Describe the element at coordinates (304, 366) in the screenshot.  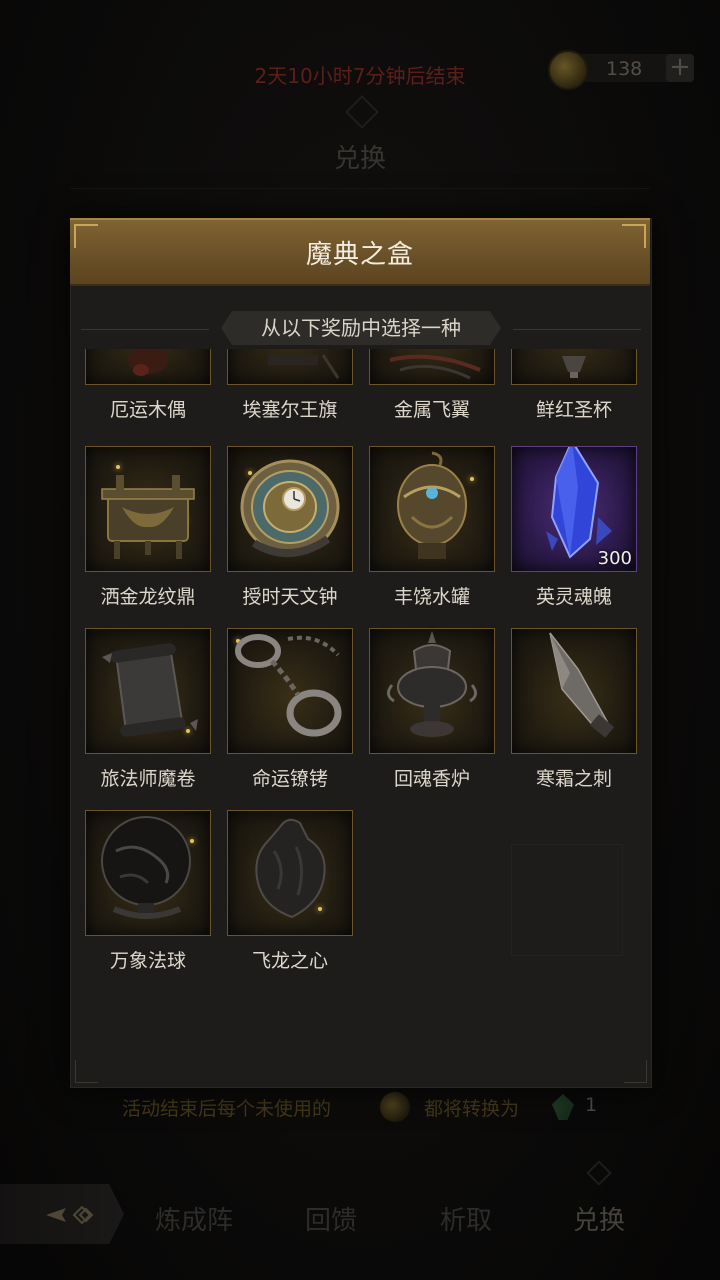
I see `royal-banner-icon` at that location.